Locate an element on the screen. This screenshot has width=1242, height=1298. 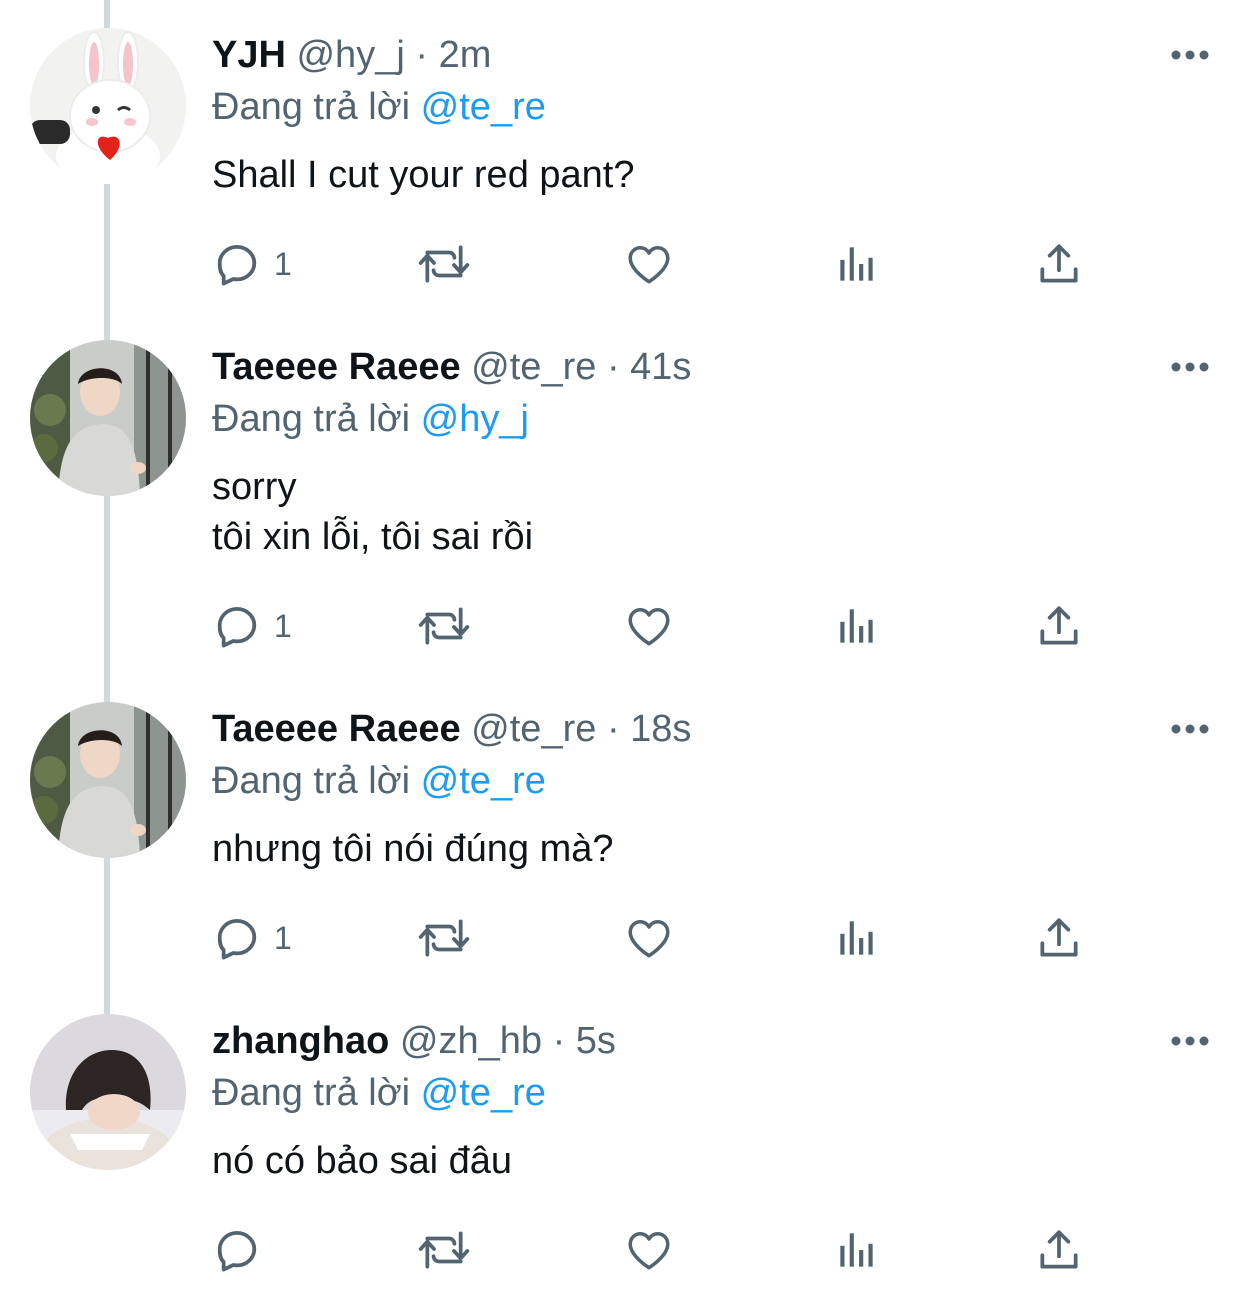
tweet-header: Taeeee Raeee @te_re · 18s is located at coordinates (451, 729).